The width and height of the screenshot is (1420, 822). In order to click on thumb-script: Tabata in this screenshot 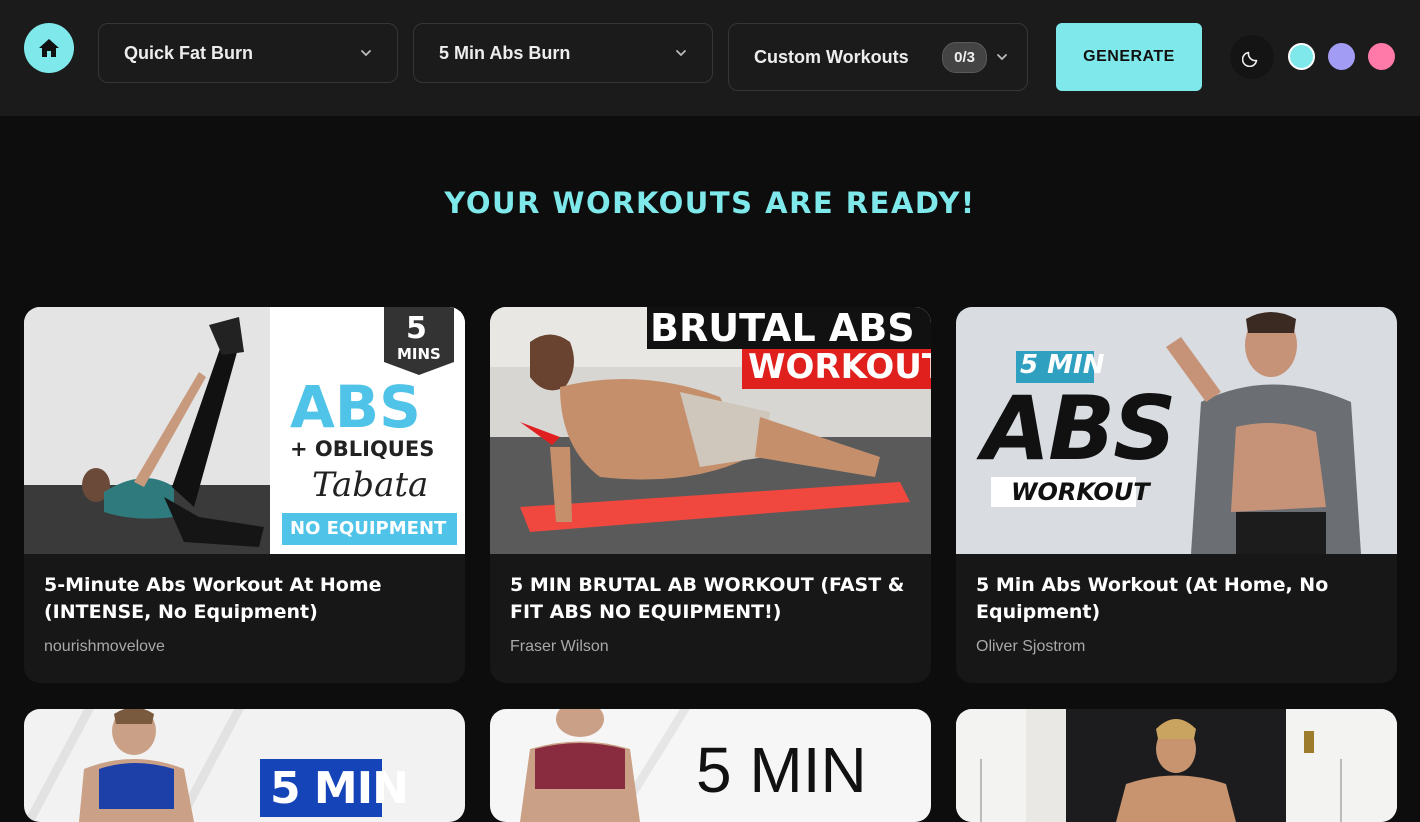, I will do `click(370, 485)`.